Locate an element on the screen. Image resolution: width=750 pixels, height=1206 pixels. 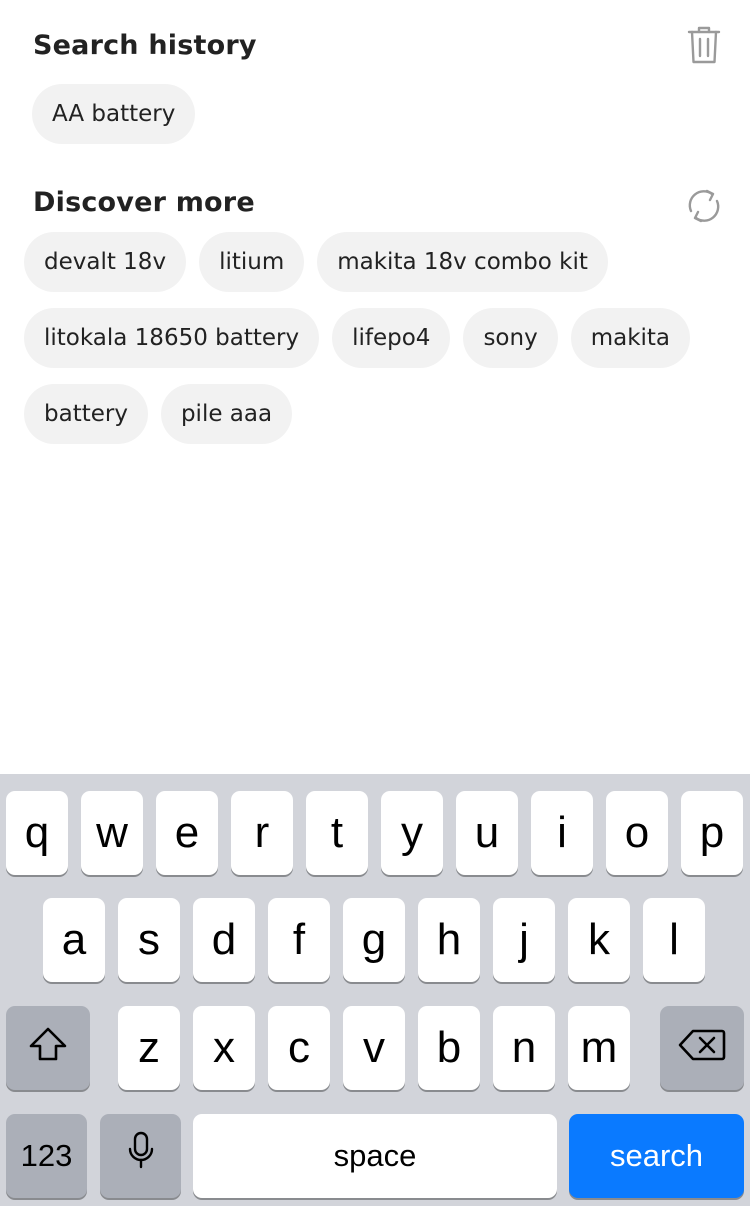
history-chip: AA battery is located at coordinates (114, 114).